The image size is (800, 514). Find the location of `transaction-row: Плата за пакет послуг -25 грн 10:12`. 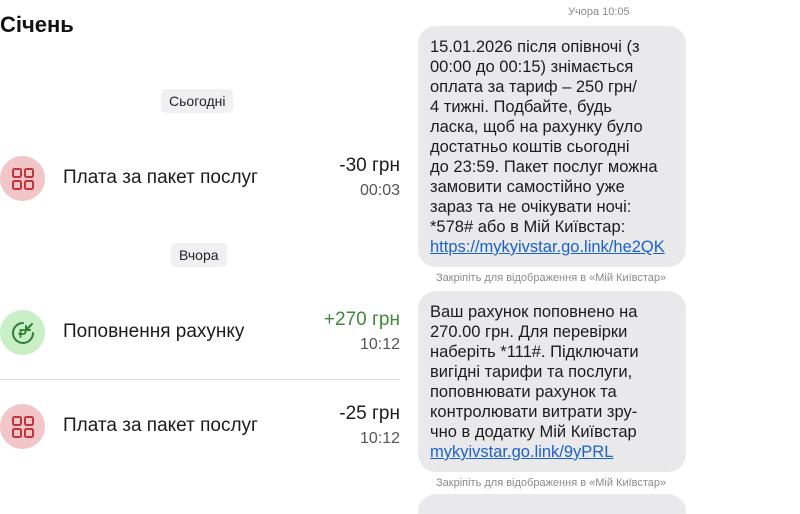

transaction-row: Плата за пакет послуг -25 грн 10:12 is located at coordinates (202, 426).